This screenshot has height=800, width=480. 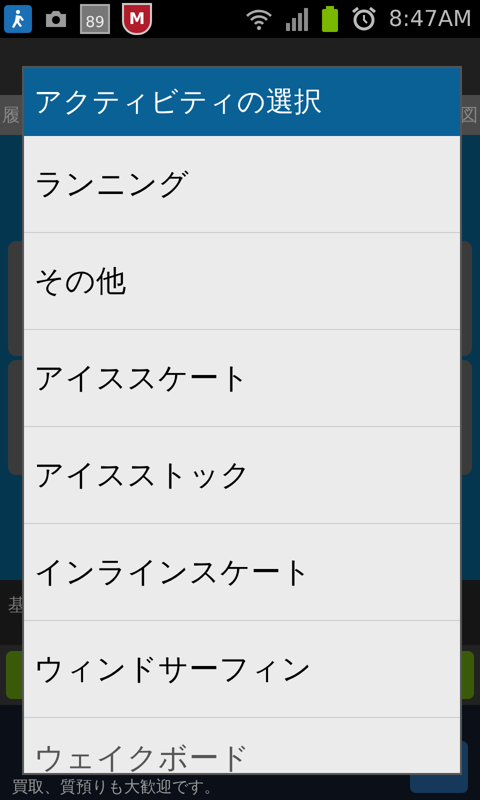 What do you see at coordinates (56, 19) in the screenshot?
I see `camera-icon` at bounding box center [56, 19].